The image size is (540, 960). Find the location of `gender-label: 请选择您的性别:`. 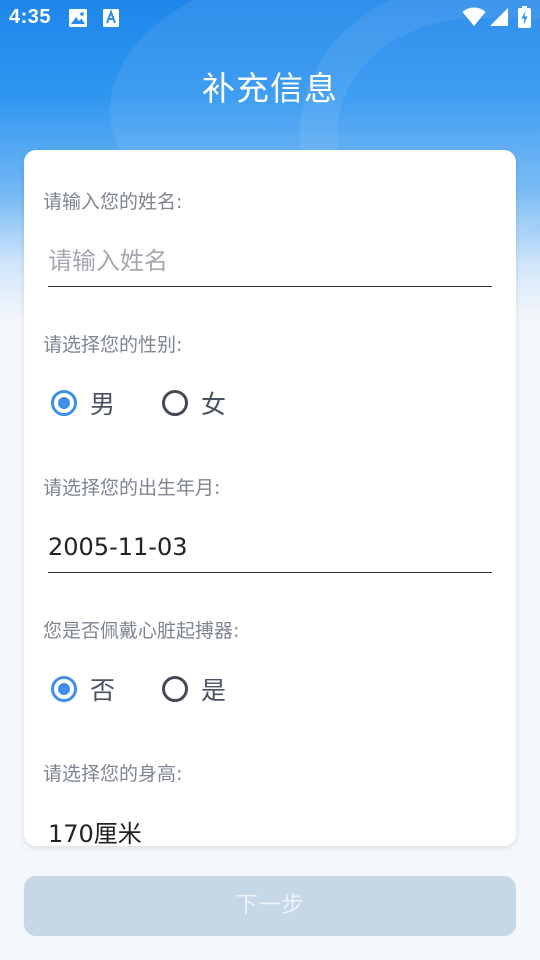

gender-label: 请选择您的性别: is located at coordinates (113, 345).